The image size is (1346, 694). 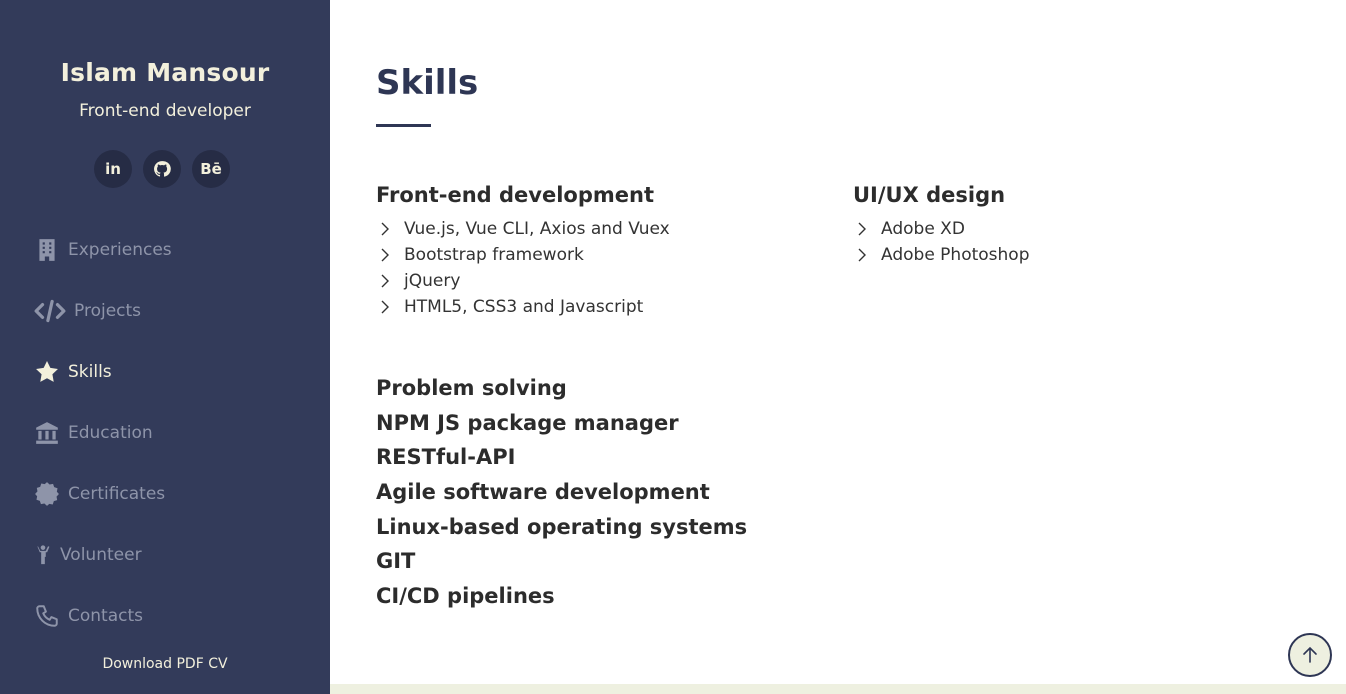 I want to click on arrow-up-icon, so click(x=1310, y=654).